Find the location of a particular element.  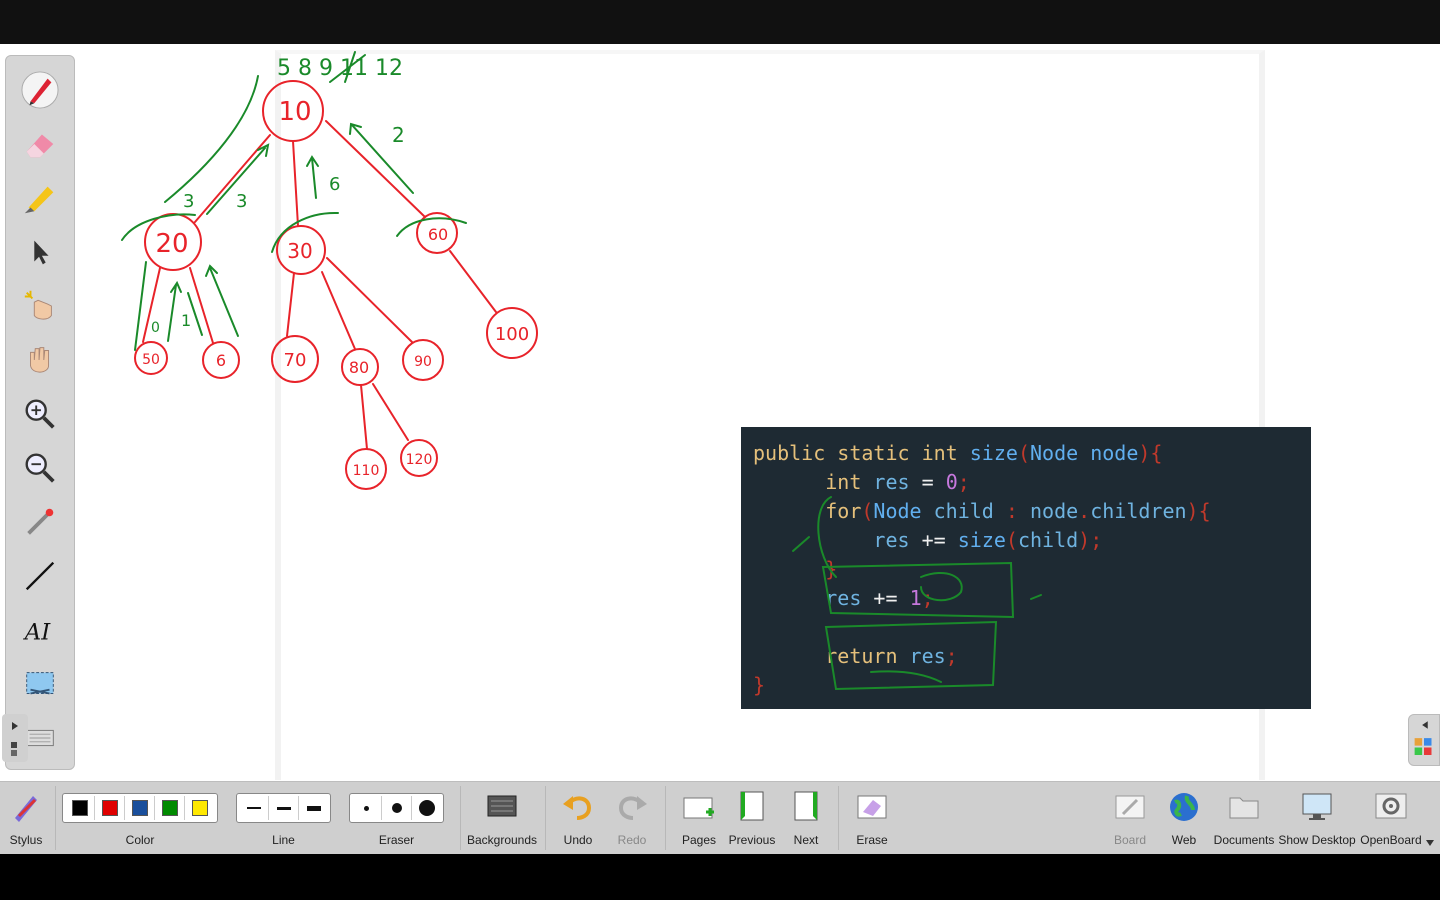

library-icon is located at coordinates (1423, 738).